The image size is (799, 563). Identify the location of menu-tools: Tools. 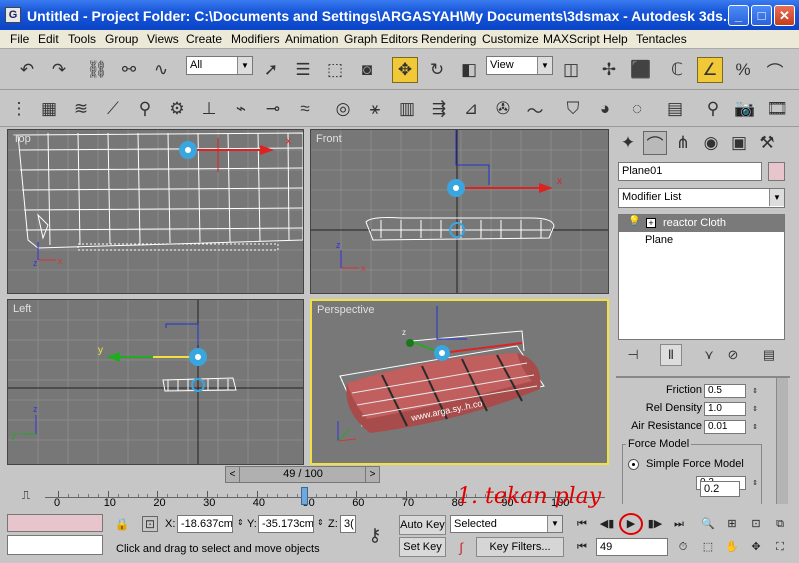
(82, 39).